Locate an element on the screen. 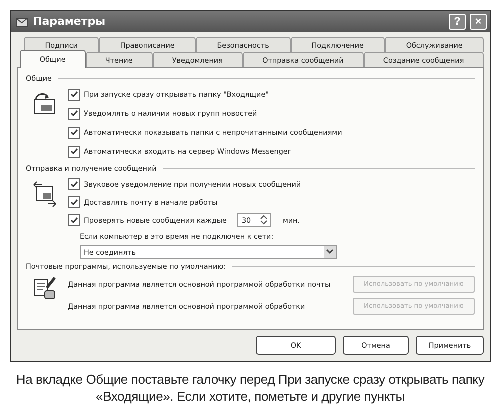 The width and height of the screenshot is (500, 415). send-receive-icon is located at coordinates (45, 194).